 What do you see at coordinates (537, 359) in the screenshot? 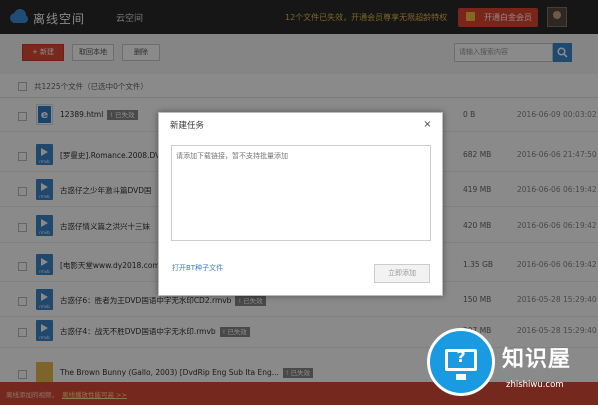
I see `watermark-title: 知识屋` at bounding box center [537, 359].